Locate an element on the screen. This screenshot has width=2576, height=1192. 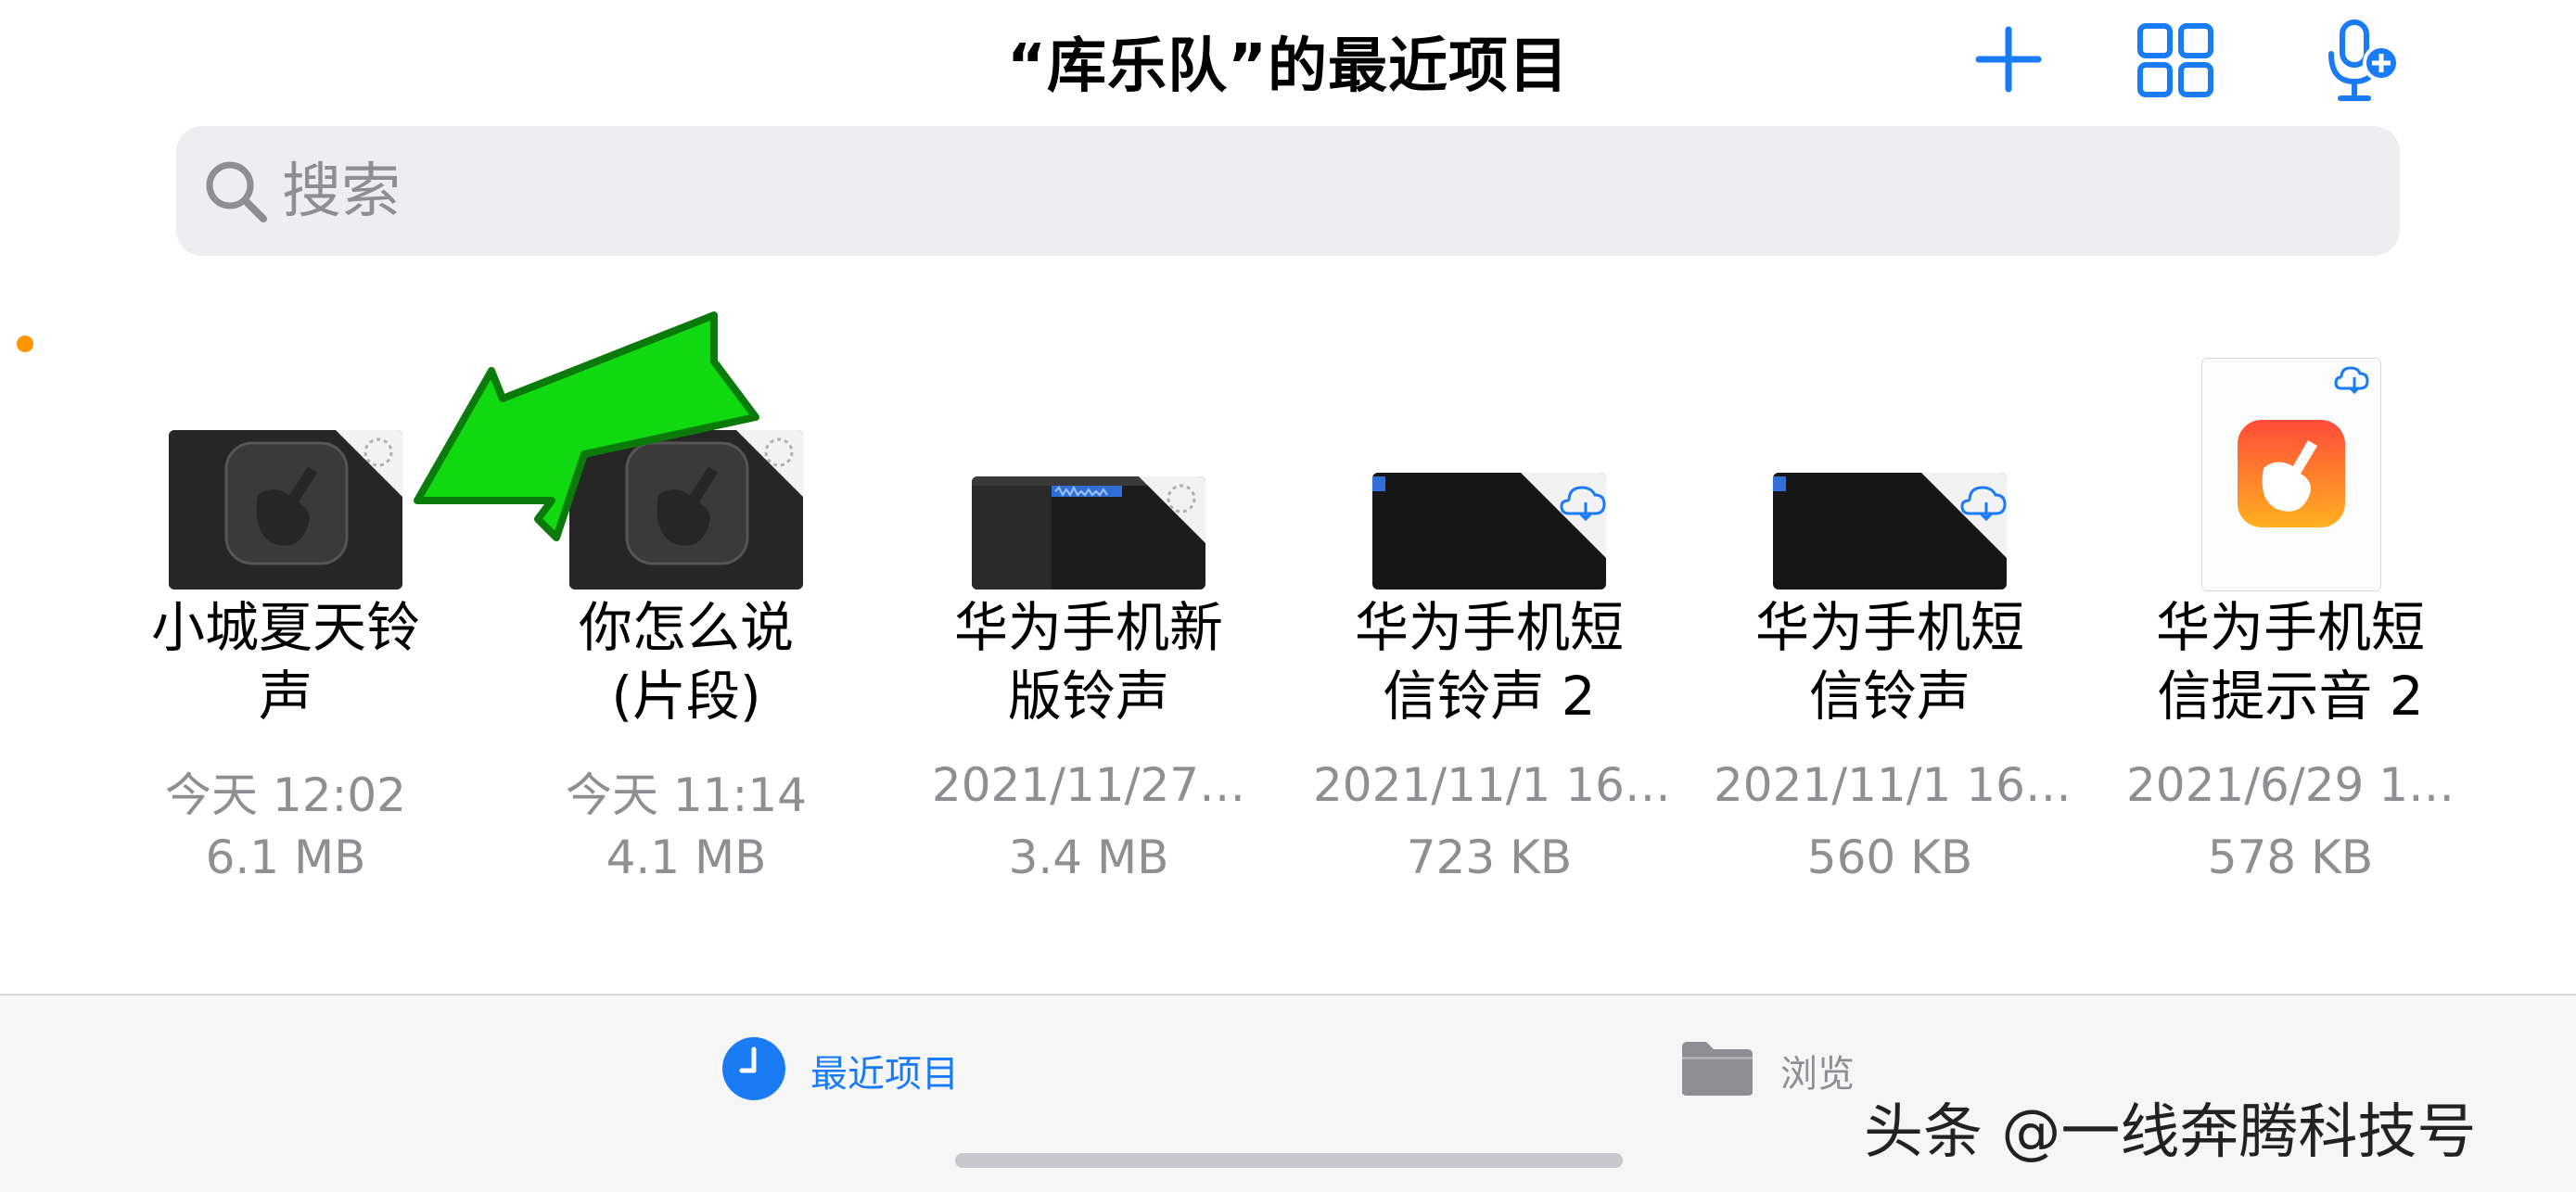
file-item: 华为手机短 信铃声 2 2021/11/1 16… 723 KB is located at coordinates (1489, 649).